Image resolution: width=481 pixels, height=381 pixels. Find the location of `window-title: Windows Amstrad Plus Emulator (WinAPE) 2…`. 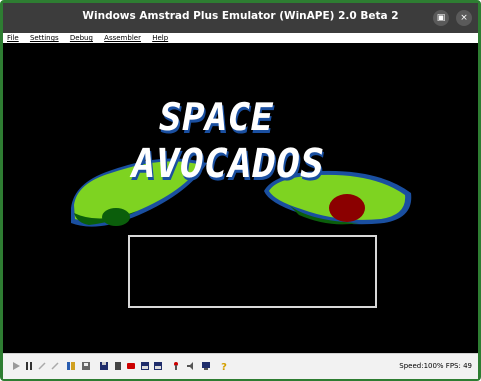

window-title: Windows Amstrad Plus Emulator (WinAPE) 2… is located at coordinates (240, 16).